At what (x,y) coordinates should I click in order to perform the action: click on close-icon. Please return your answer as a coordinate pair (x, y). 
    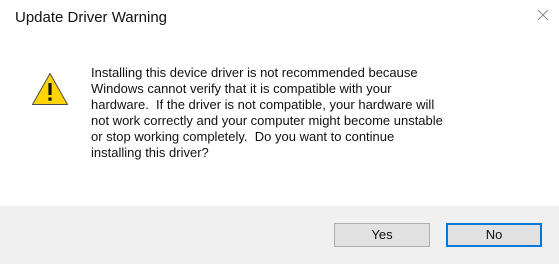
    Looking at the image, I should click on (543, 15).